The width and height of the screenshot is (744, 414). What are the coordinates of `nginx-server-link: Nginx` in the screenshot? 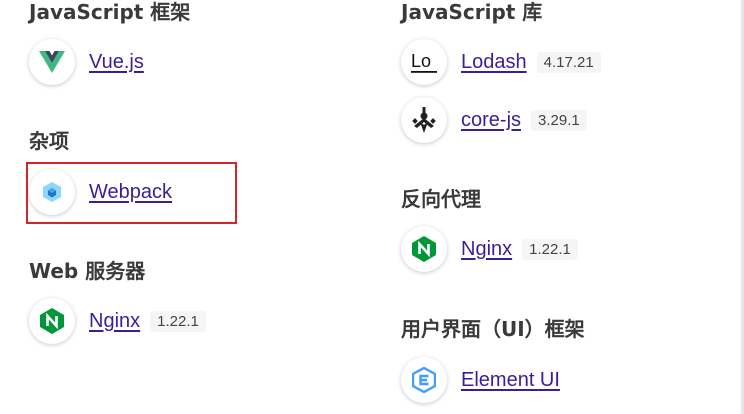 It's located at (114, 321).